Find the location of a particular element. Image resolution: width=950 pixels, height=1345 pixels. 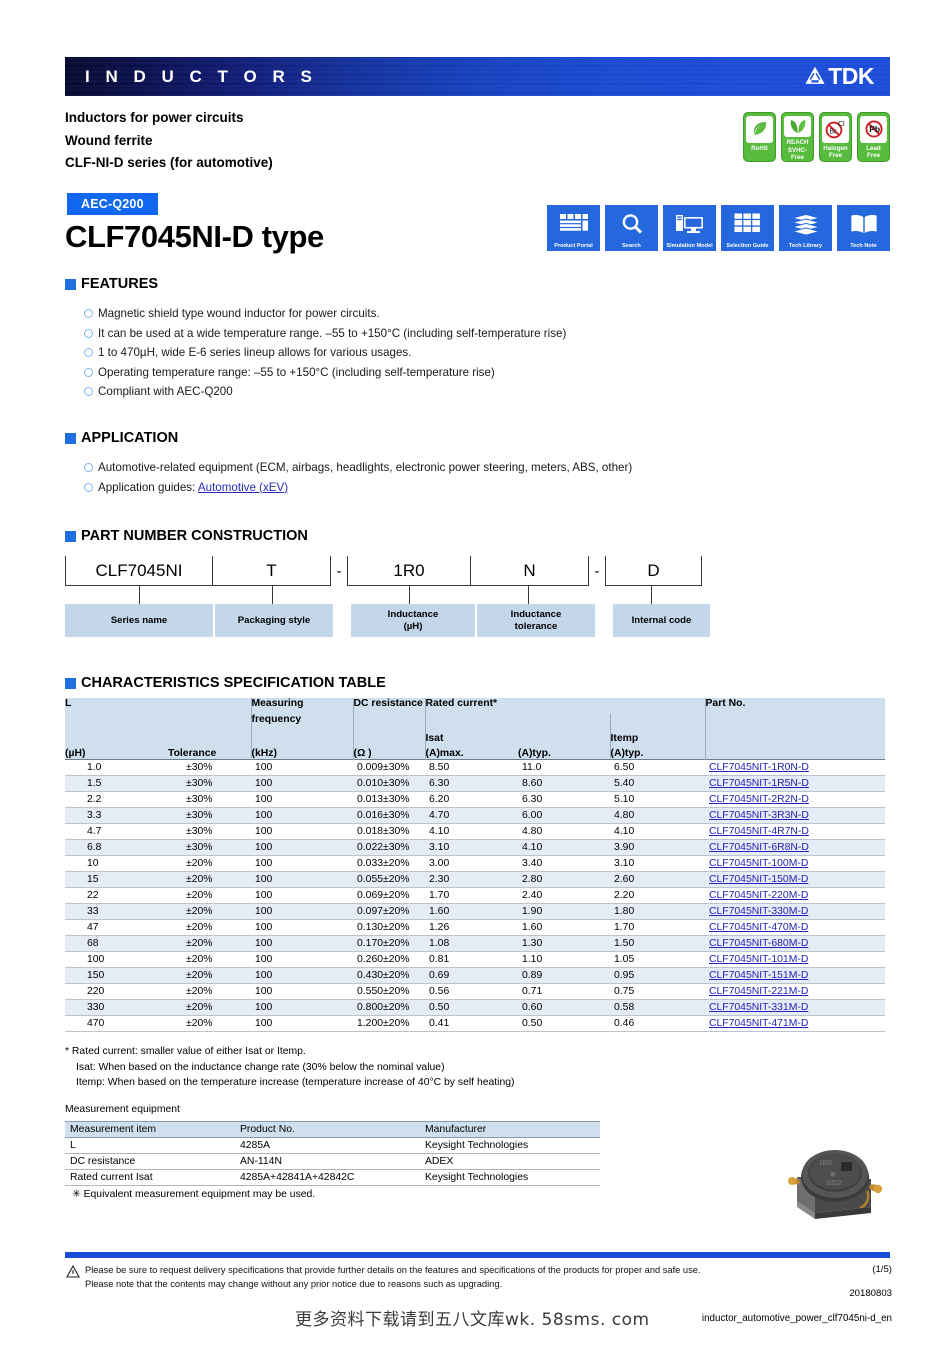

cell-isat-typ: 4.10 is located at coordinates (564, 847).